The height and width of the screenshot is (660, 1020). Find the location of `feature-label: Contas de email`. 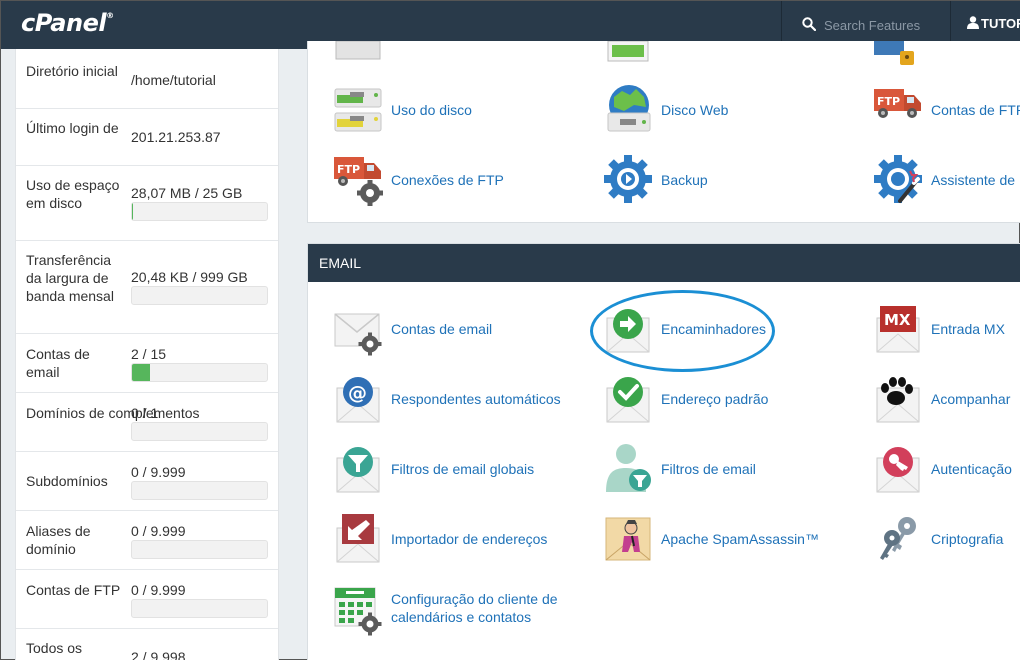

feature-label: Contas de email is located at coordinates (442, 329).